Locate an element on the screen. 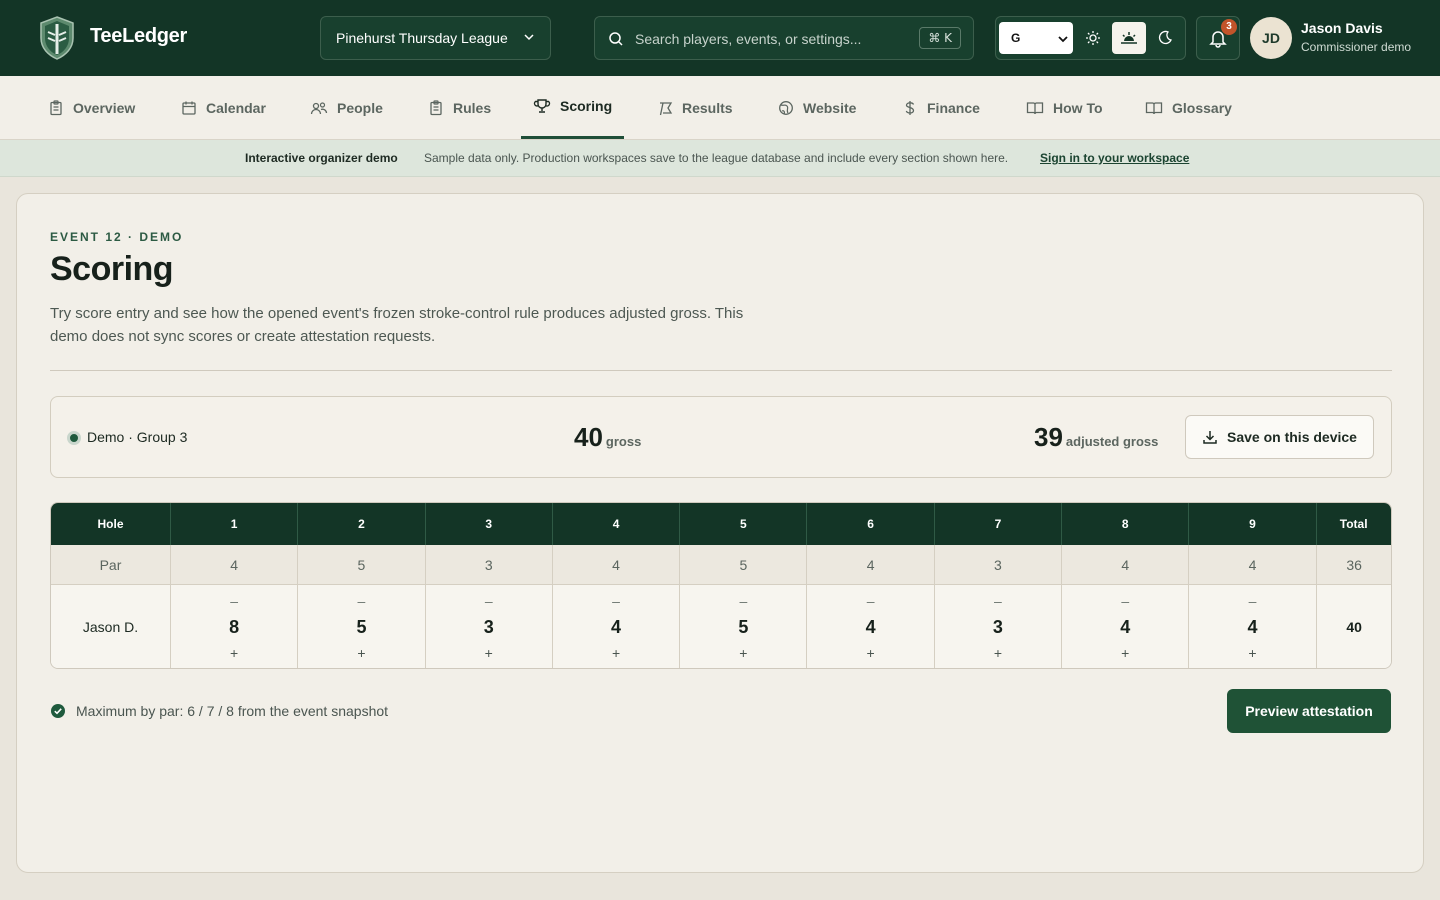 The image size is (1440, 900). avatar: JD is located at coordinates (1271, 38).